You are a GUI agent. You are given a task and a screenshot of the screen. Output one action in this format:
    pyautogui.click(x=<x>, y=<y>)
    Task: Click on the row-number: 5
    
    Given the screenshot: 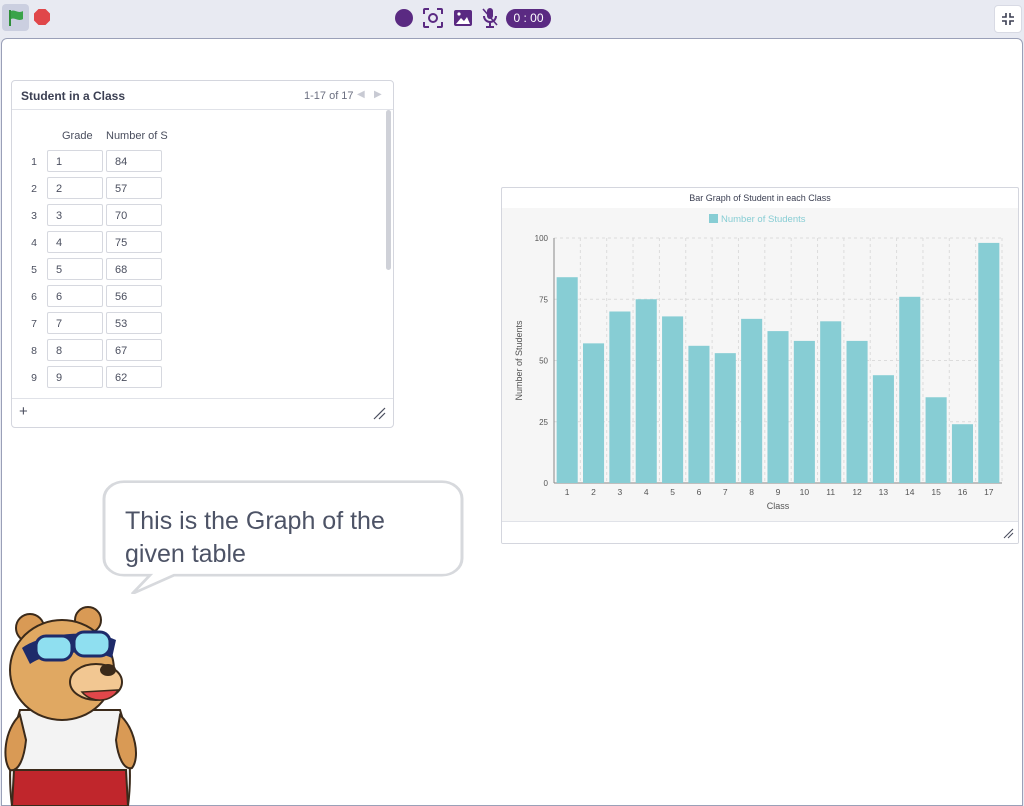 What is the action you would take?
    pyautogui.click(x=34, y=270)
    